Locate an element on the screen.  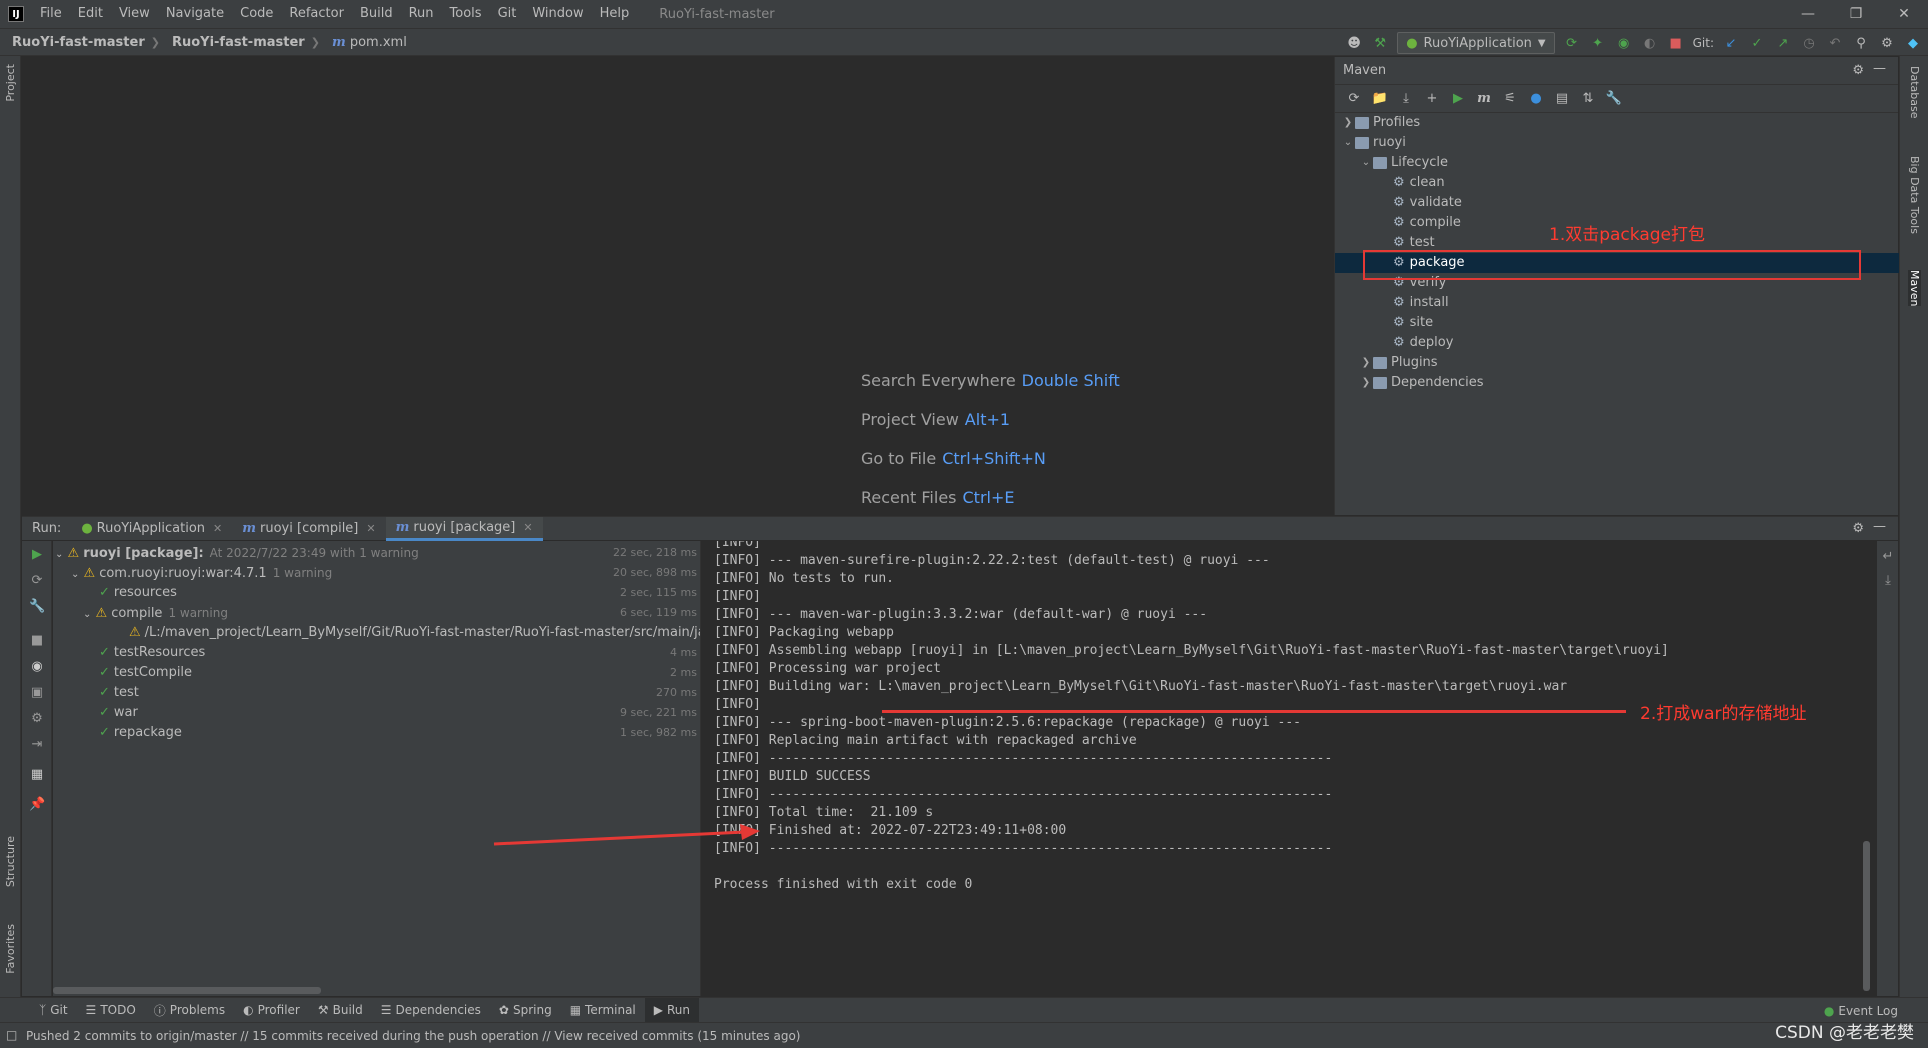
menu-build: Build is located at coordinates (376, 14).